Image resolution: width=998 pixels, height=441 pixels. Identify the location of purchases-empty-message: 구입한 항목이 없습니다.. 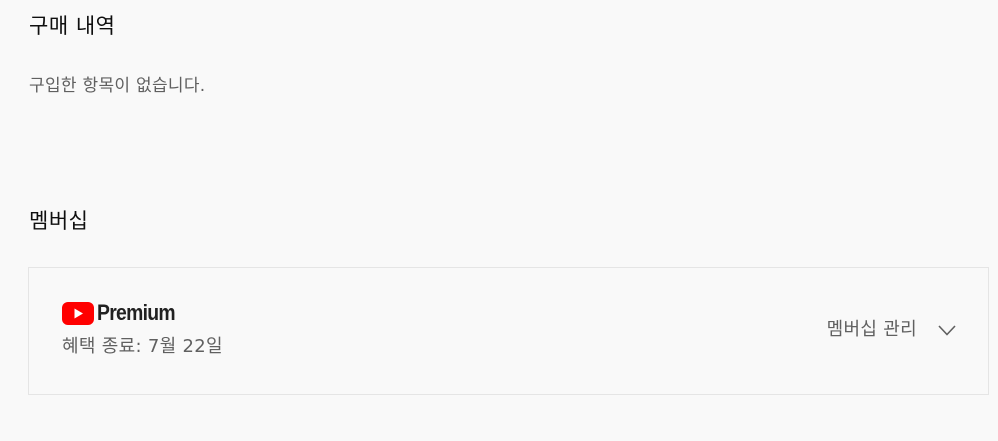
(117, 86).